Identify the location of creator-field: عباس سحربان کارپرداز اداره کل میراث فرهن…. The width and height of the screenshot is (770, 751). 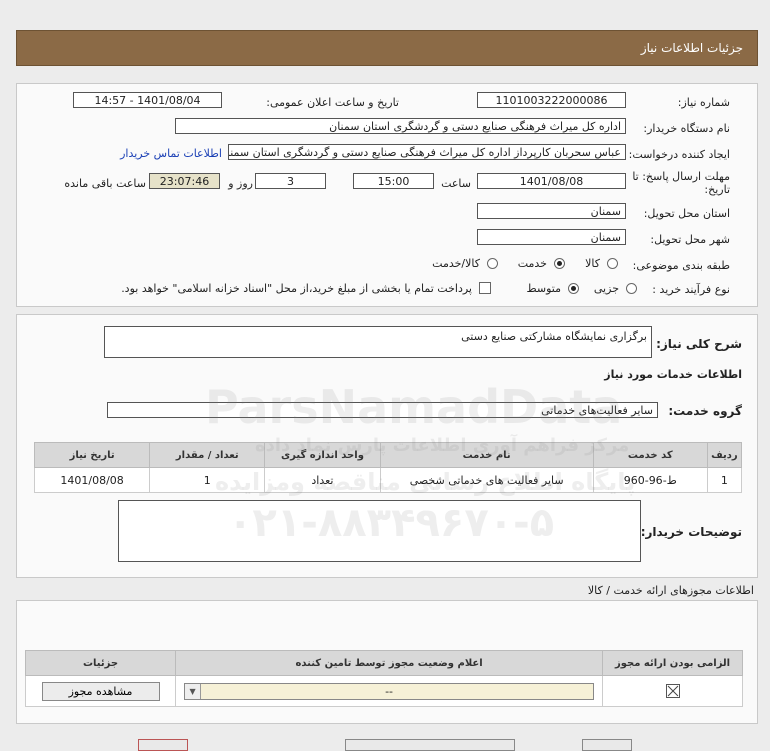
(427, 152).